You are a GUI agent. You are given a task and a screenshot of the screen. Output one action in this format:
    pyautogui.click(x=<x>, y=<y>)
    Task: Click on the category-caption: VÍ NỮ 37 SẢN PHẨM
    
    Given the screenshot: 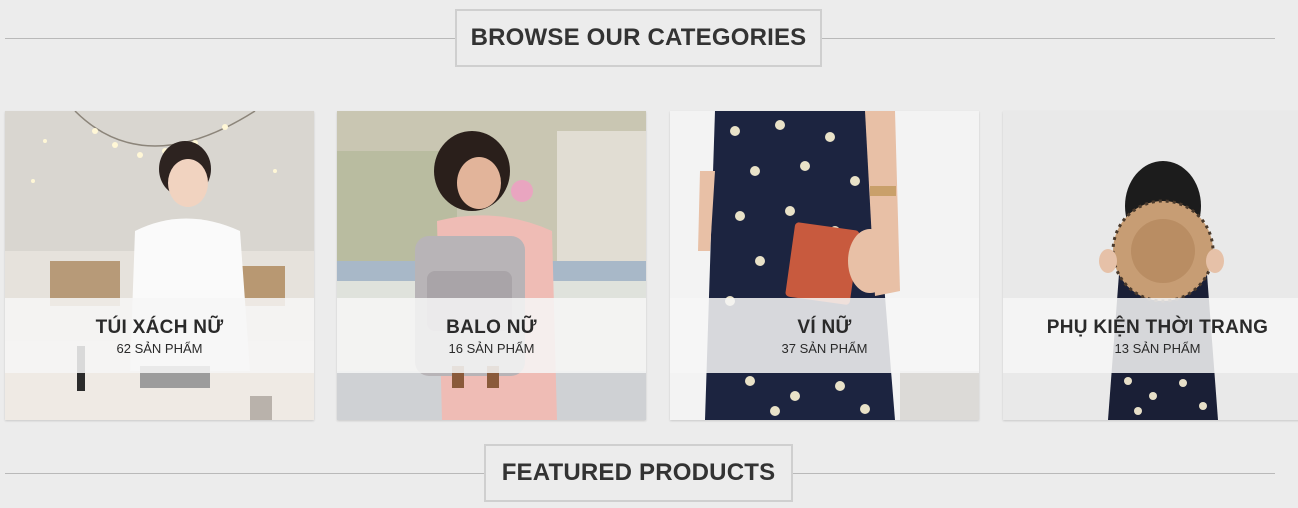 What is the action you would take?
    pyautogui.click(x=824, y=335)
    